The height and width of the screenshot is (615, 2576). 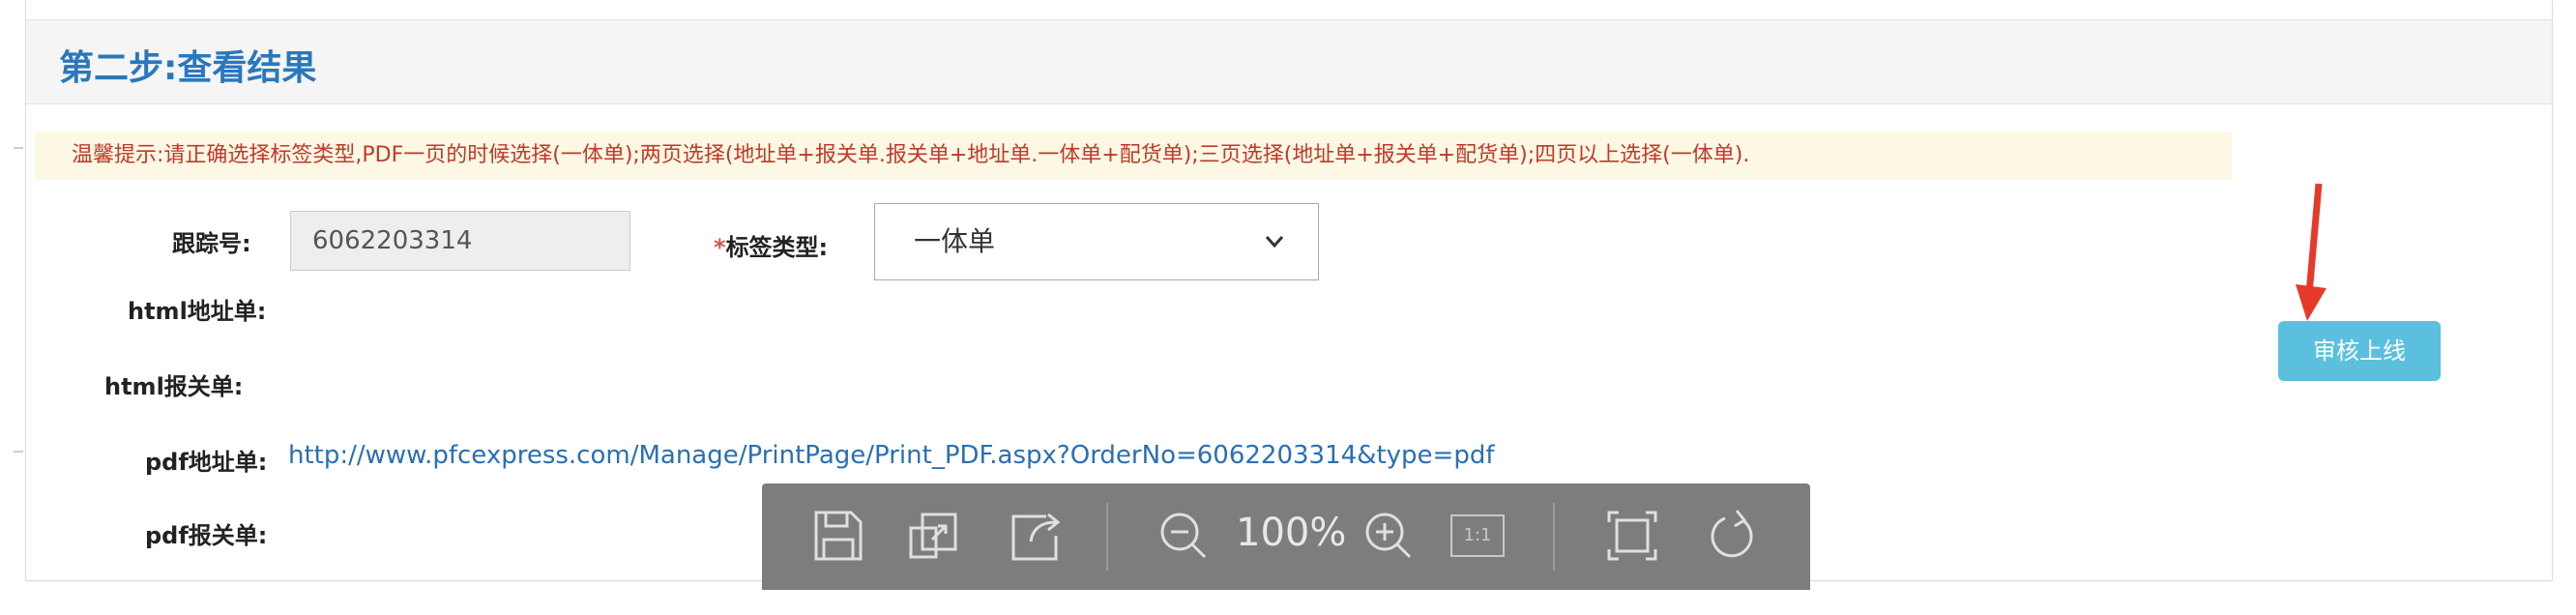 What do you see at coordinates (720, 247) in the screenshot?
I see `required-marker: *` at bounding box center [720, 247].